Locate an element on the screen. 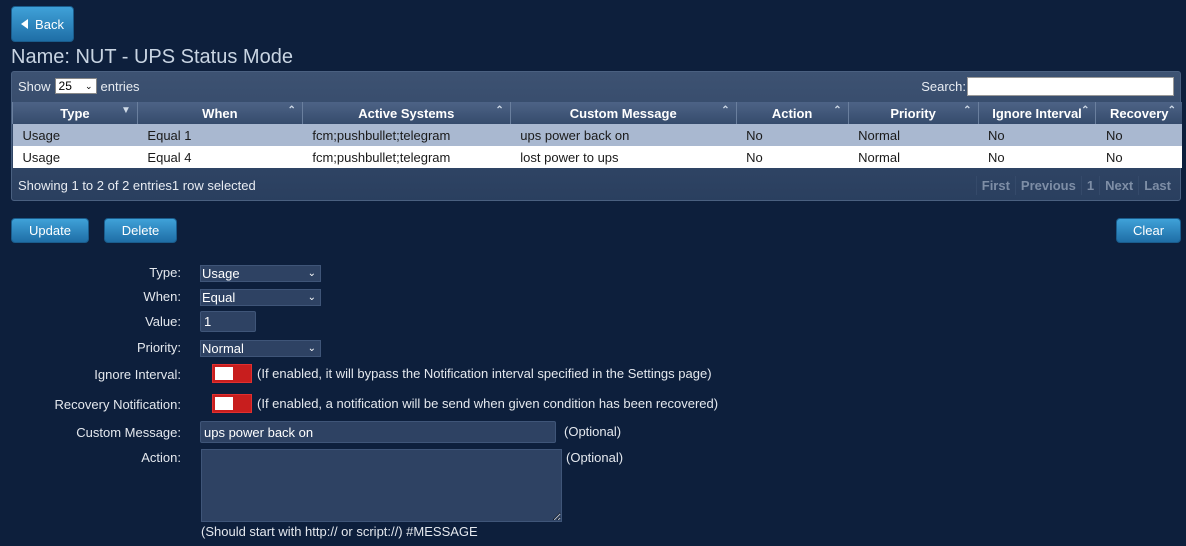  column-header-priority: Priority ⌃ is located at coordinates (913, 113).